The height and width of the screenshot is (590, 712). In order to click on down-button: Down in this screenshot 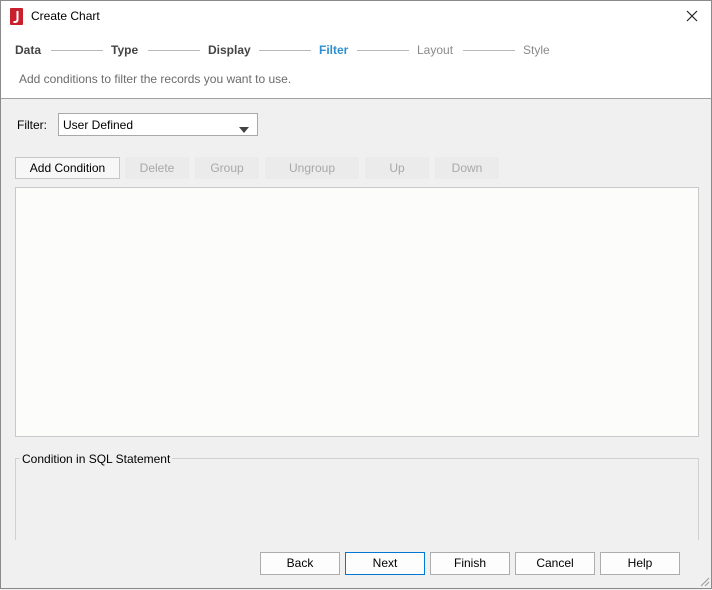, I will do `click(467, 168)`.